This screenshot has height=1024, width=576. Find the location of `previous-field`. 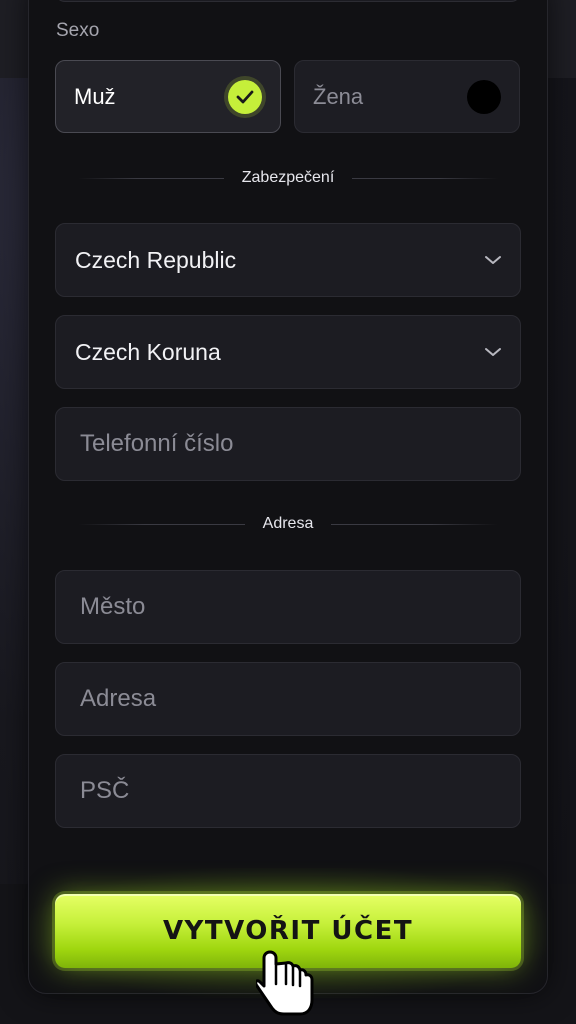

previous-field is located at coordinates (288, 1).